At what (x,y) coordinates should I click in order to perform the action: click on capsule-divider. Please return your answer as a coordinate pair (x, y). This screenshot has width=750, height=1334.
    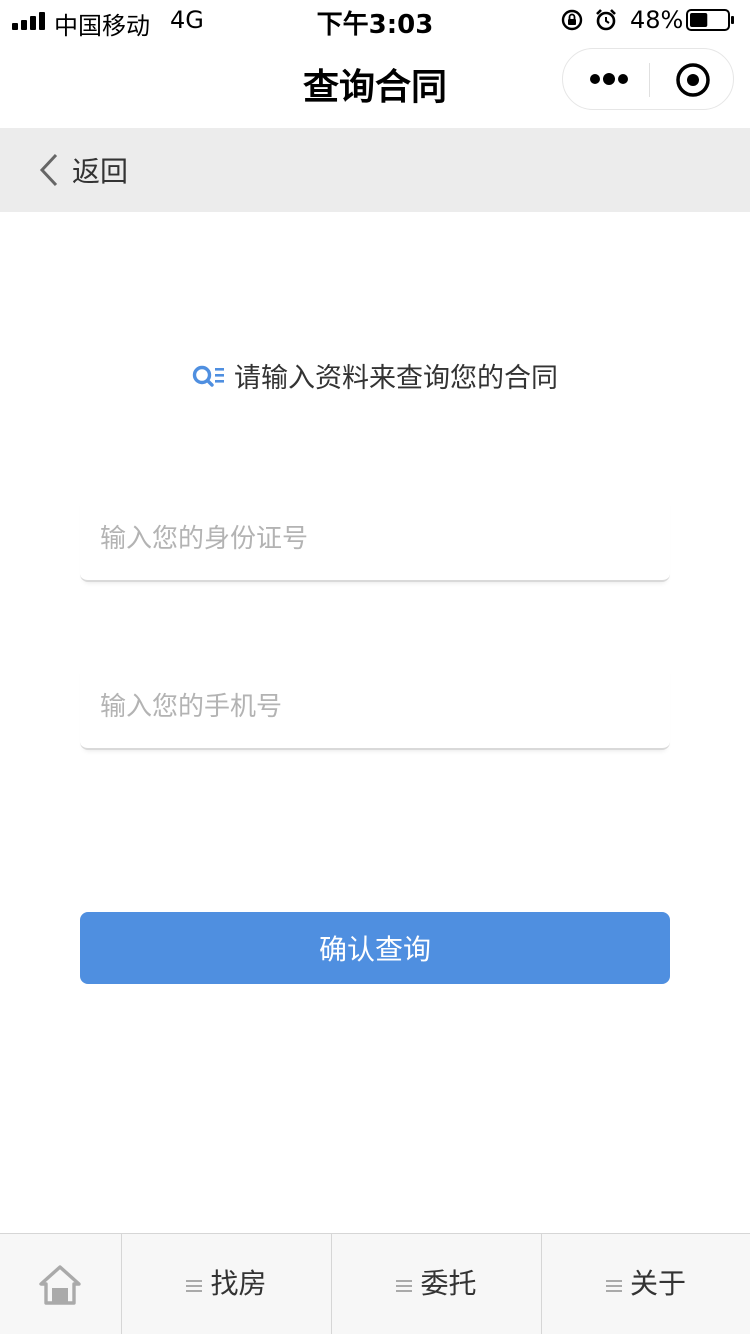
    Looking at the image, I should click on (649, 80).